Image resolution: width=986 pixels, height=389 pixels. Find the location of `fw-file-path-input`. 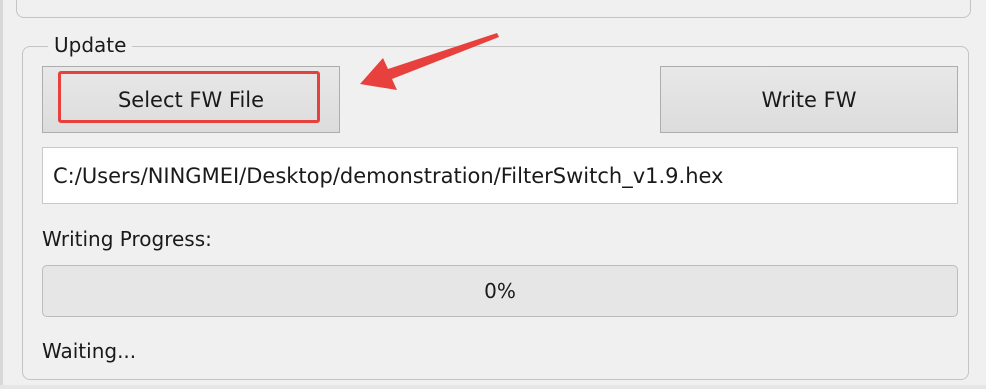

fw-file-path-input is located at coordinates (500, 175).